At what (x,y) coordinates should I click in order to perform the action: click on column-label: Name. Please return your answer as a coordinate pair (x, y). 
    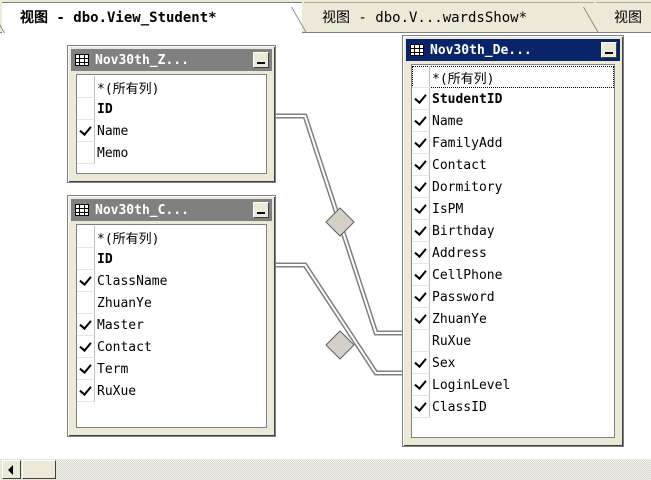
    Looking at the image, I should click on (113, 131).